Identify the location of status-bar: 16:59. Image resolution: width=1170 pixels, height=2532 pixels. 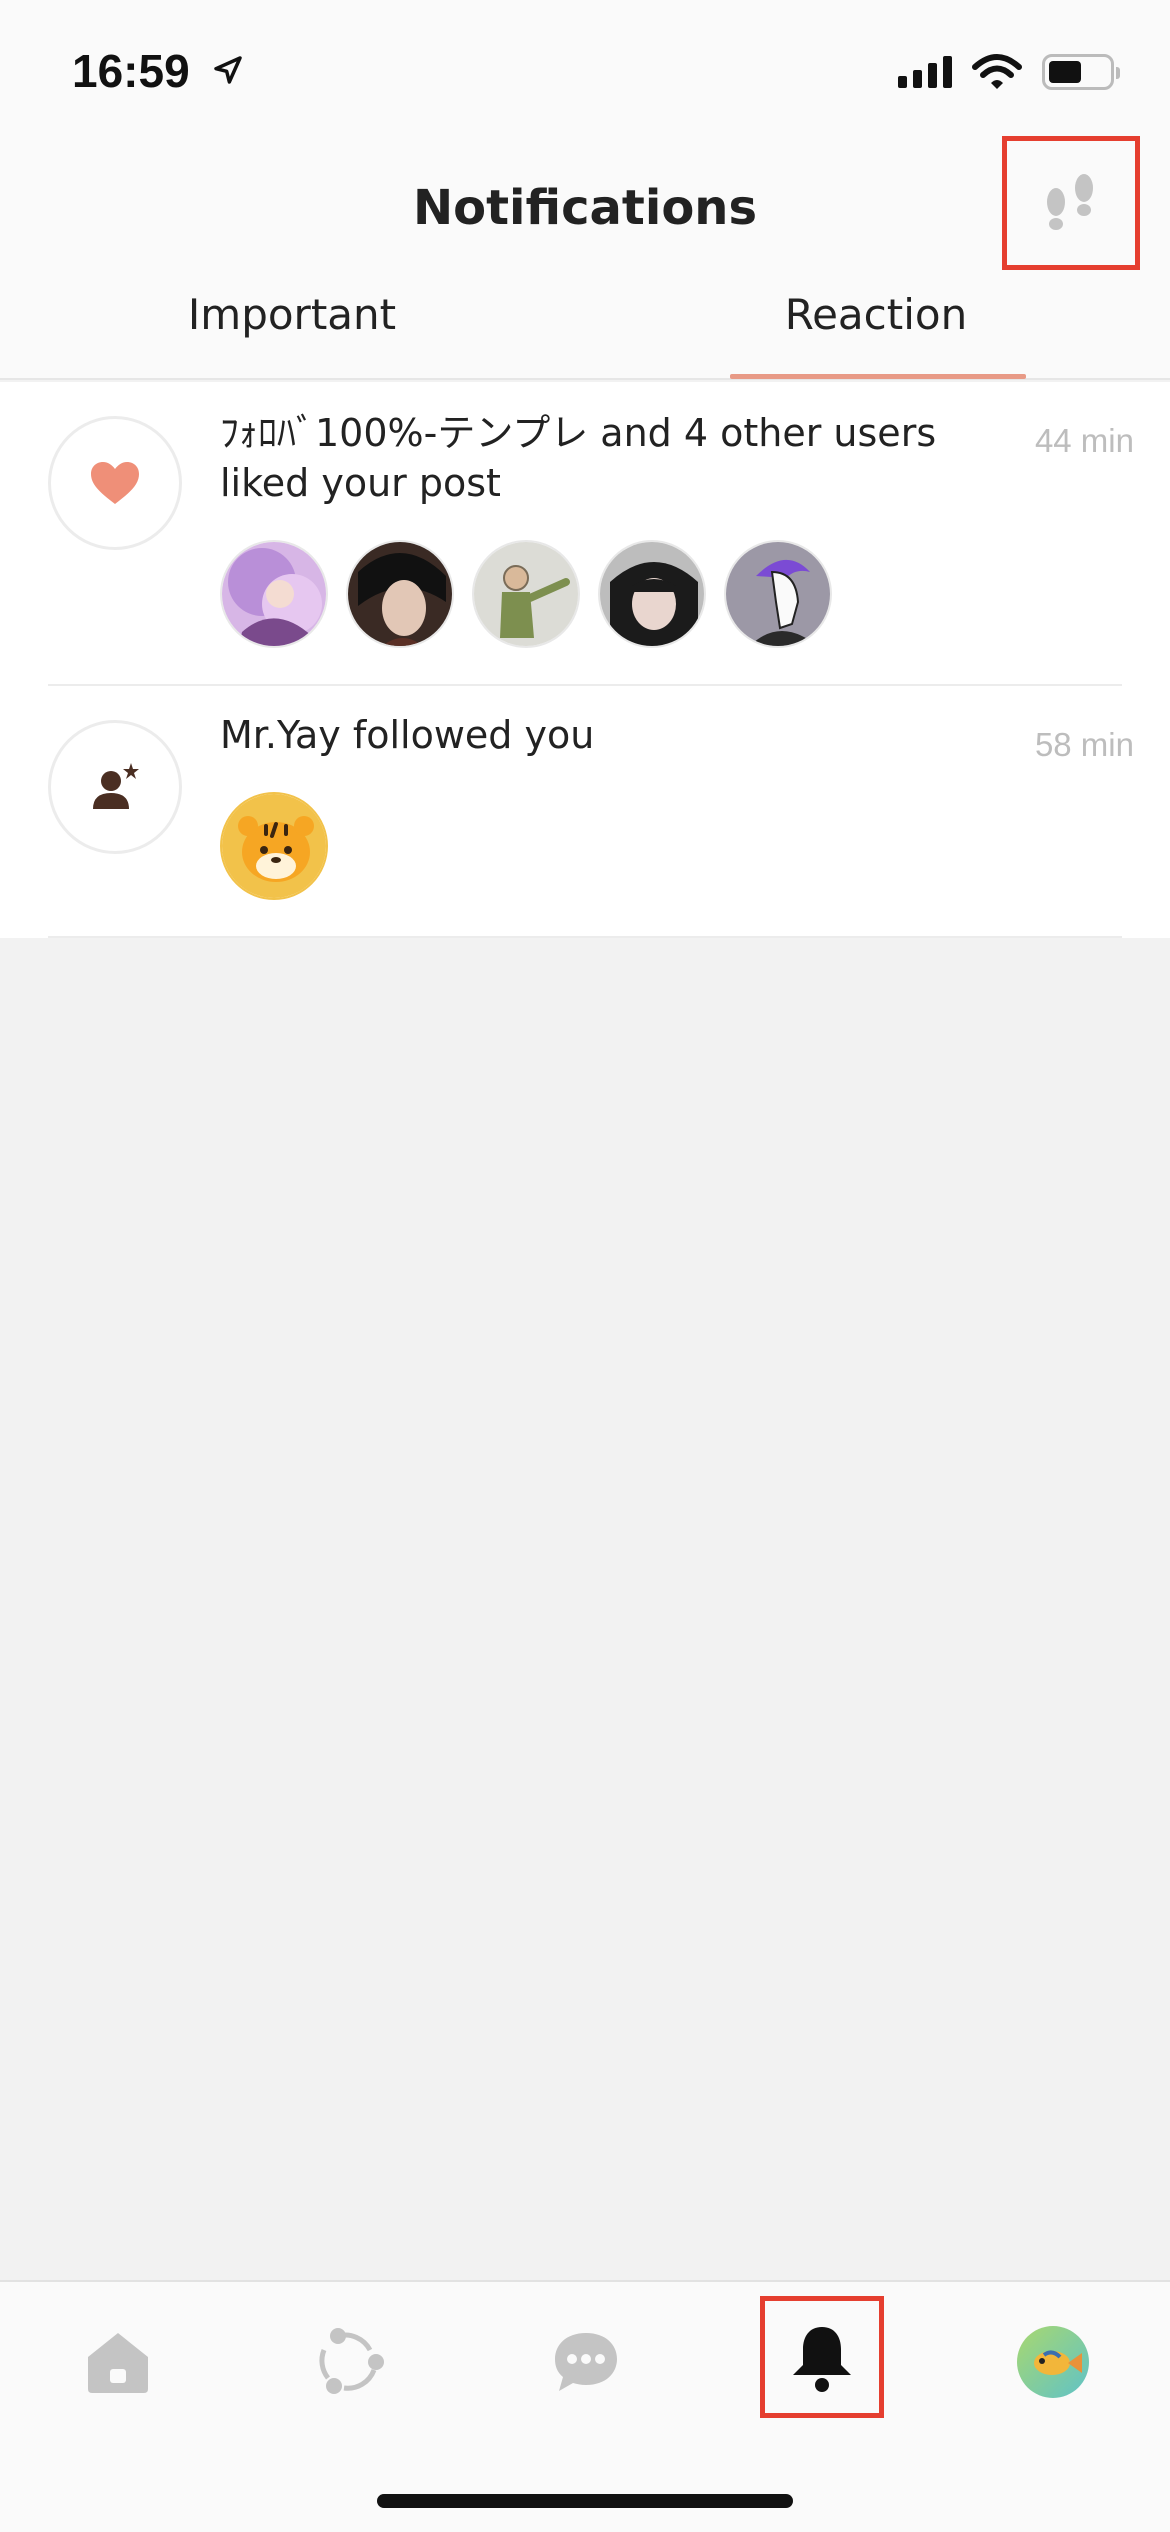
(585, 70).